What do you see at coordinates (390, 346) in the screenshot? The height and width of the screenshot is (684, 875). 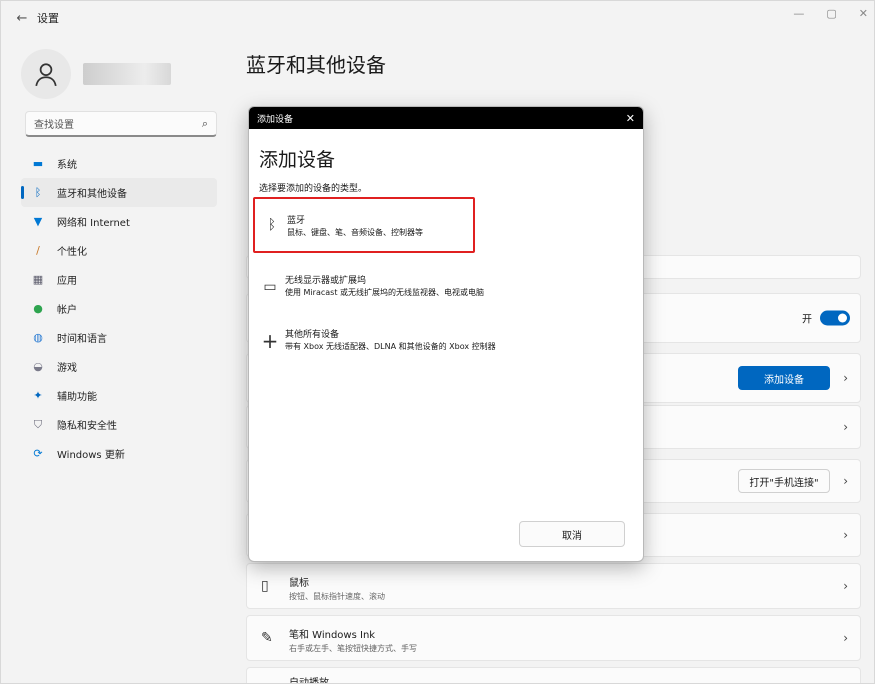 I see `option-subtitle: 带有 Xbox 无线适配器、DLNA 和其他设备的 Xbox 控制器` at bounding box center [390, 346].